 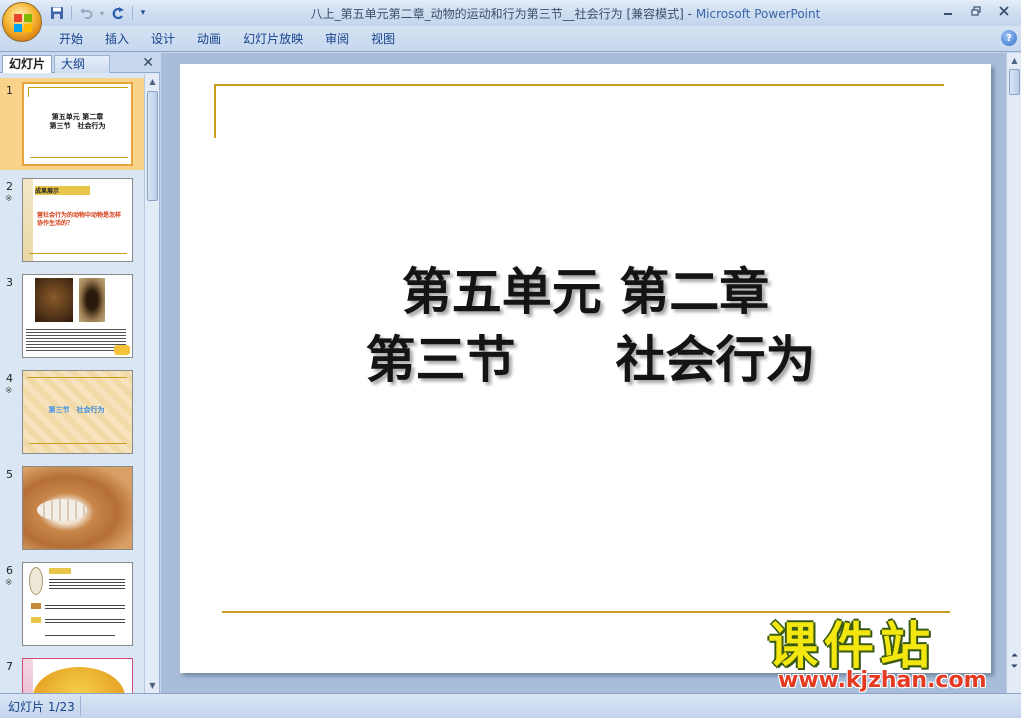 I want to click on minimize-icon, so click(x=948, y=11).